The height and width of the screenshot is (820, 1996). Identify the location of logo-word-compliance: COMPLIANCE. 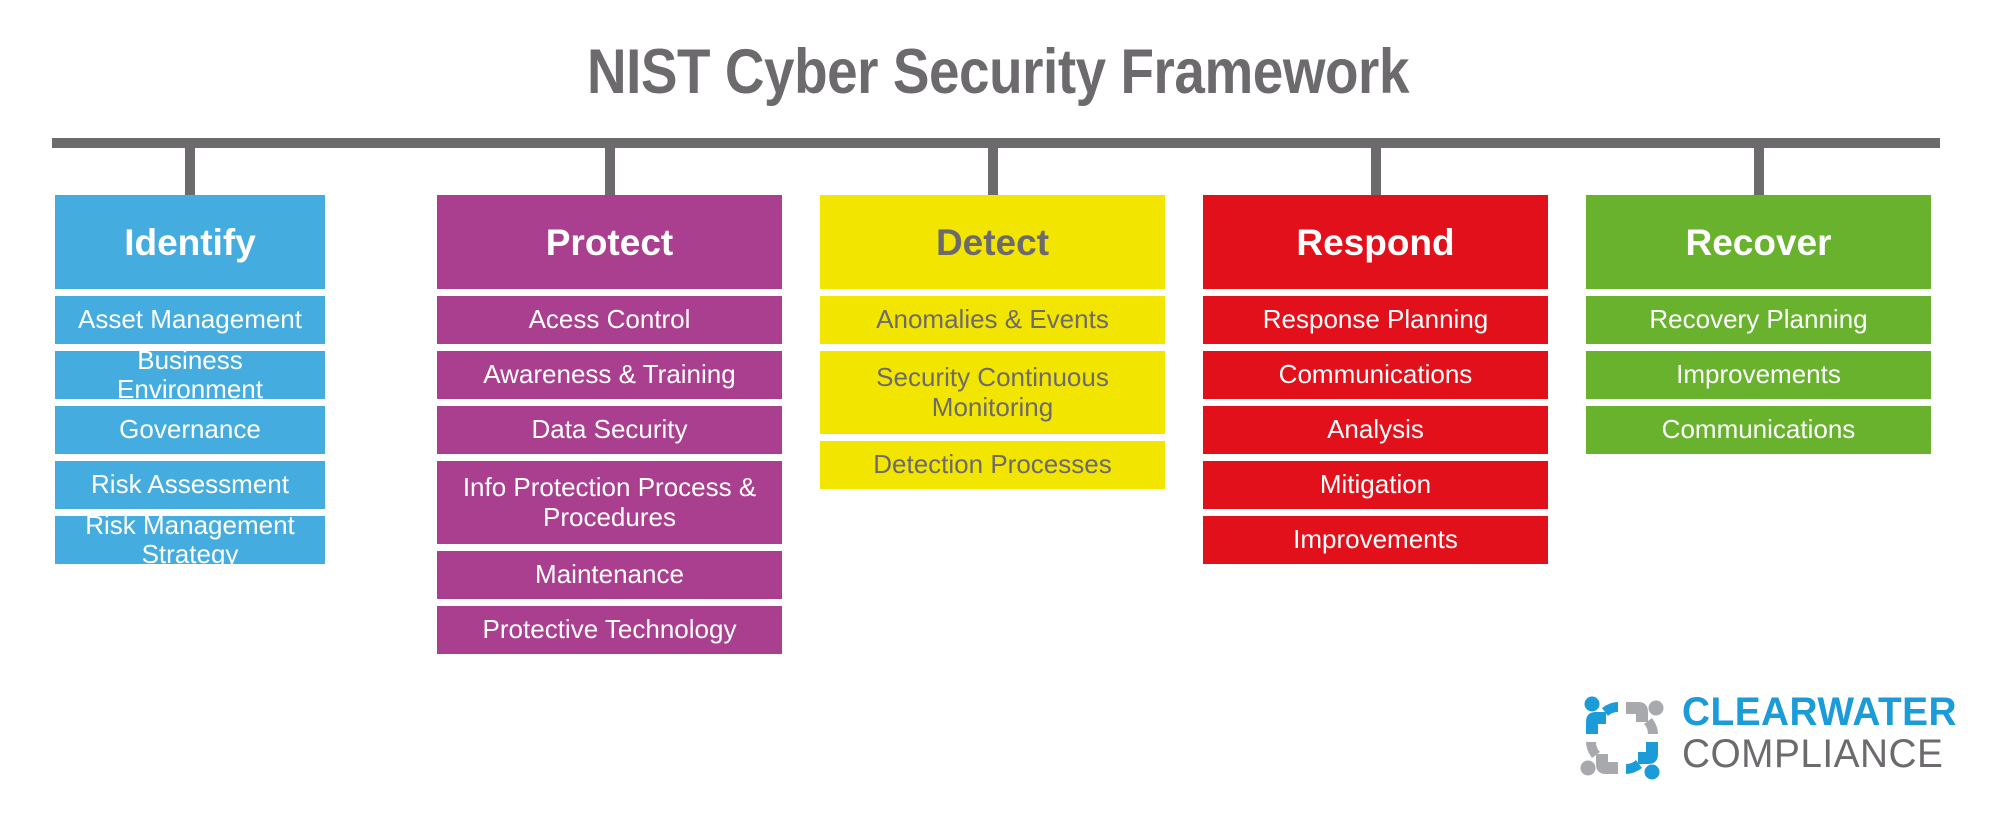
(1813, 753).